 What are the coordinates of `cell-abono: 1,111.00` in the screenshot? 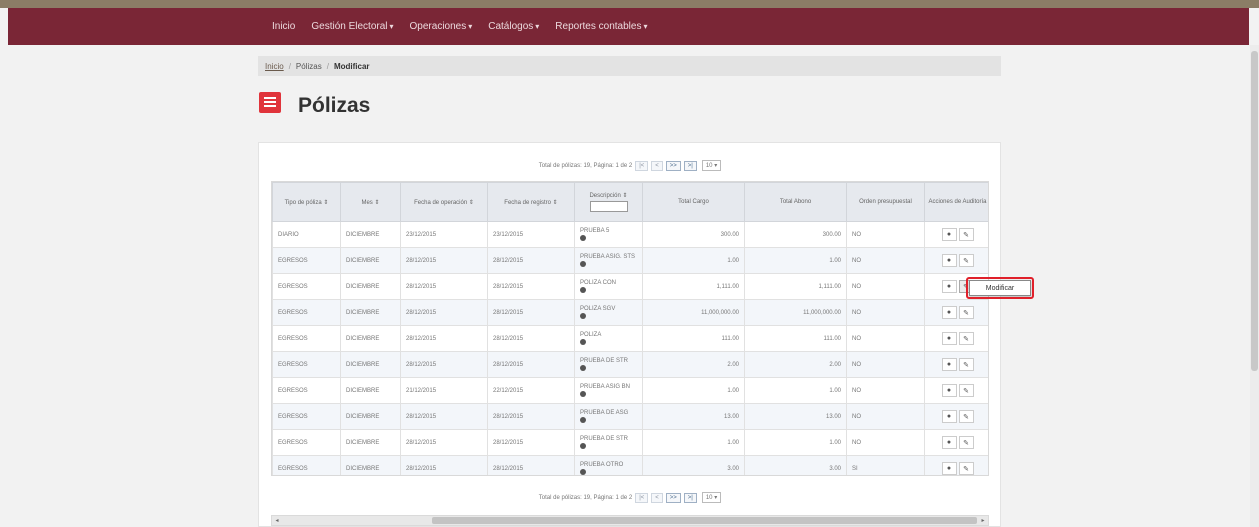 It's located at (795, 286).